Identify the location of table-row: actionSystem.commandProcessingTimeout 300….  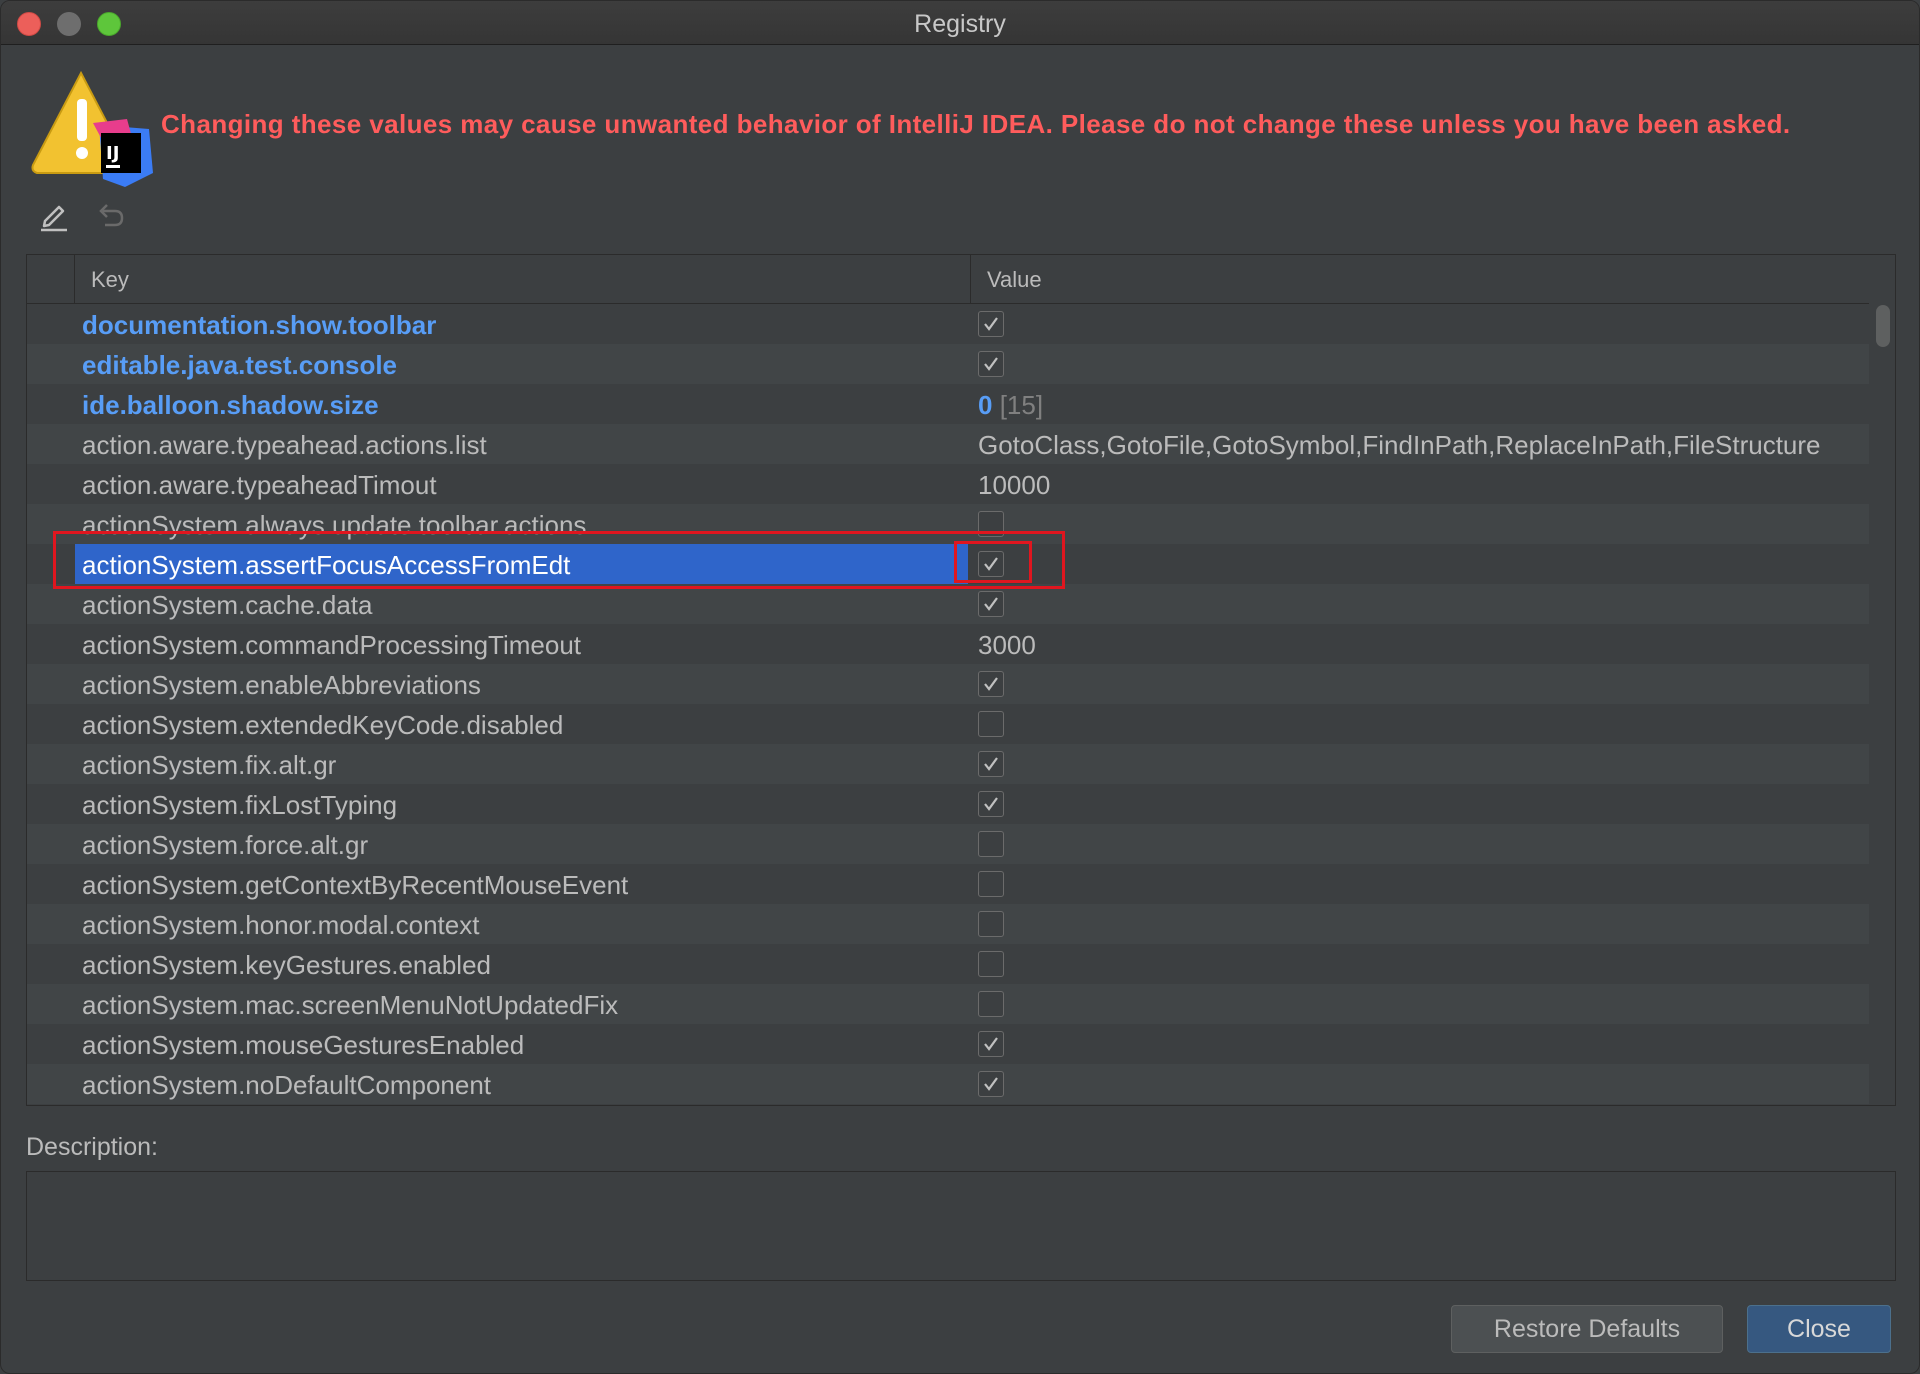
(948, 644).